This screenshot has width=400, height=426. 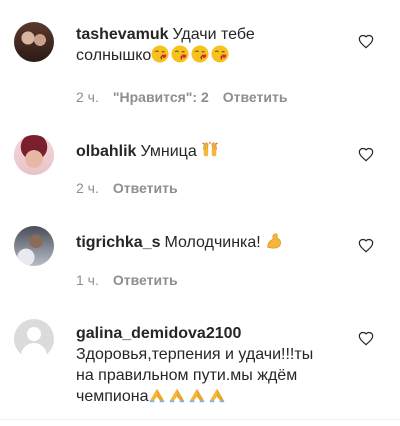 I want to click on comment-body: на правильном пути.мы ждём, so click(x=187, y=375).